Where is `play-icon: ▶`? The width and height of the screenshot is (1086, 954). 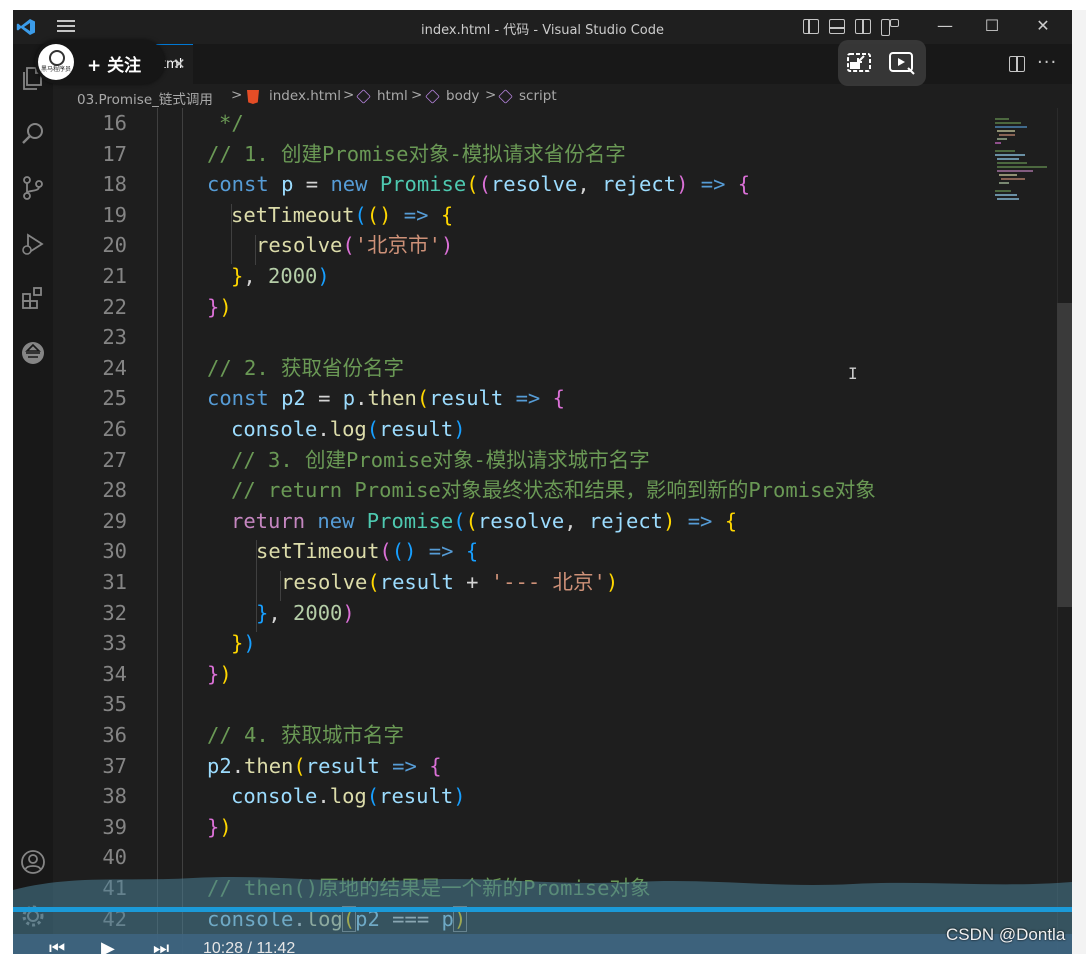 play-icon: ▶ is located at coordinates (108, 946).